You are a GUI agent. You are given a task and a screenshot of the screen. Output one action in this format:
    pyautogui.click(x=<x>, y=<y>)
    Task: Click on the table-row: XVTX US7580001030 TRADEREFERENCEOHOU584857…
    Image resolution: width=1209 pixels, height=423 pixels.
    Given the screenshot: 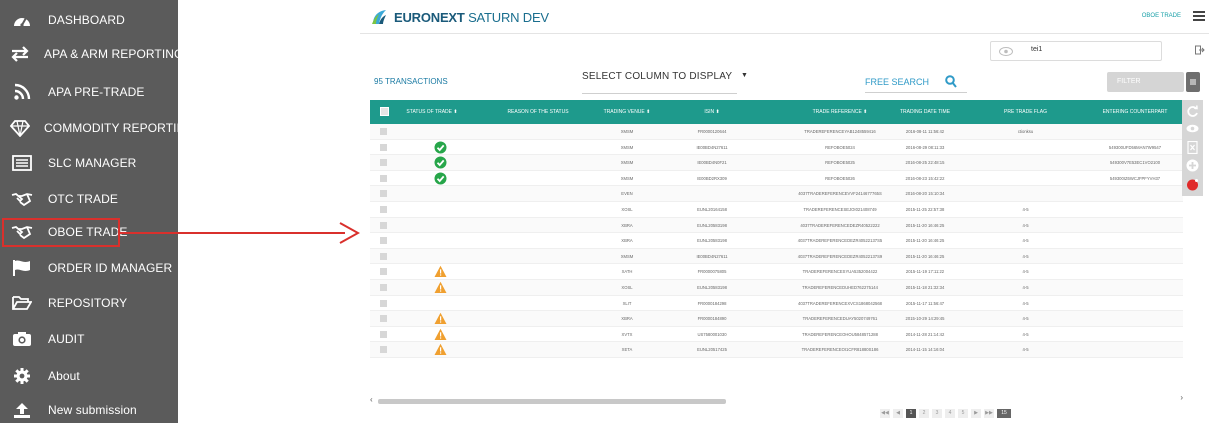 What is the action you would take?
    pyautogui.click(x=776, y=335)
    